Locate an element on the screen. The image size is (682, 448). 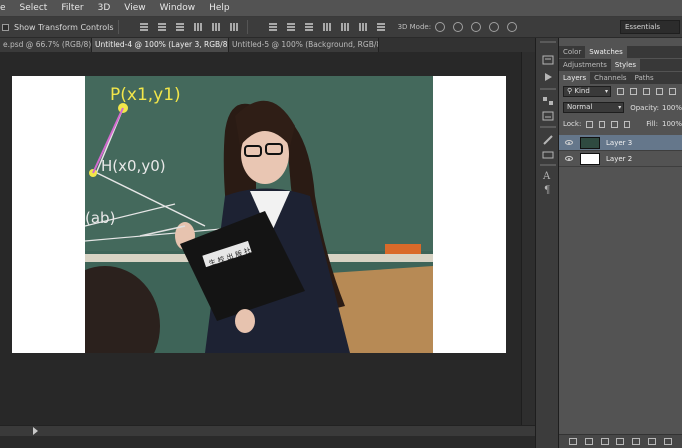
menu-help: Help is located at coordinates (219, 8).